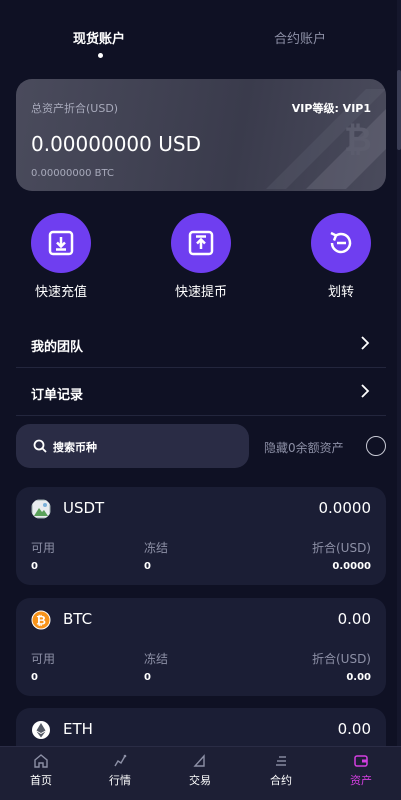 This screenshot has height=800, width=401. What do you see at coordinates (78, 729) in the screenshot?
I see `coin-name: ETH` at bounding box center [78, 729].